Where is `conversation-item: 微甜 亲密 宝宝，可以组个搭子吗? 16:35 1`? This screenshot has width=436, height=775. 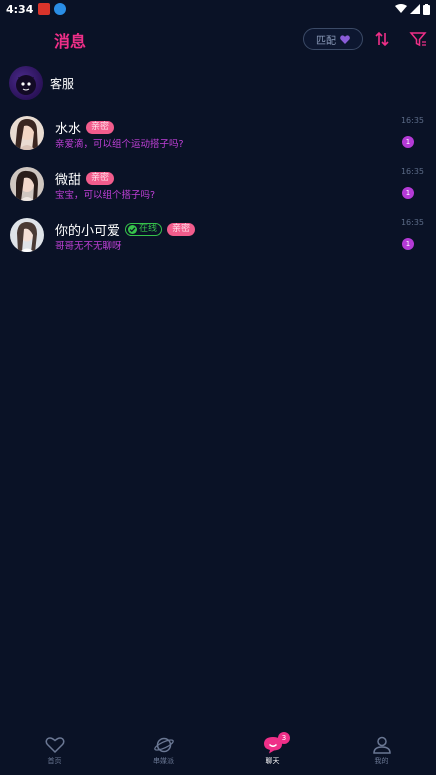
conversation-item: 微甜 亲密 宝宝，可以组个搭子吗? 16:35 1 is located at coordinates (218, 192).